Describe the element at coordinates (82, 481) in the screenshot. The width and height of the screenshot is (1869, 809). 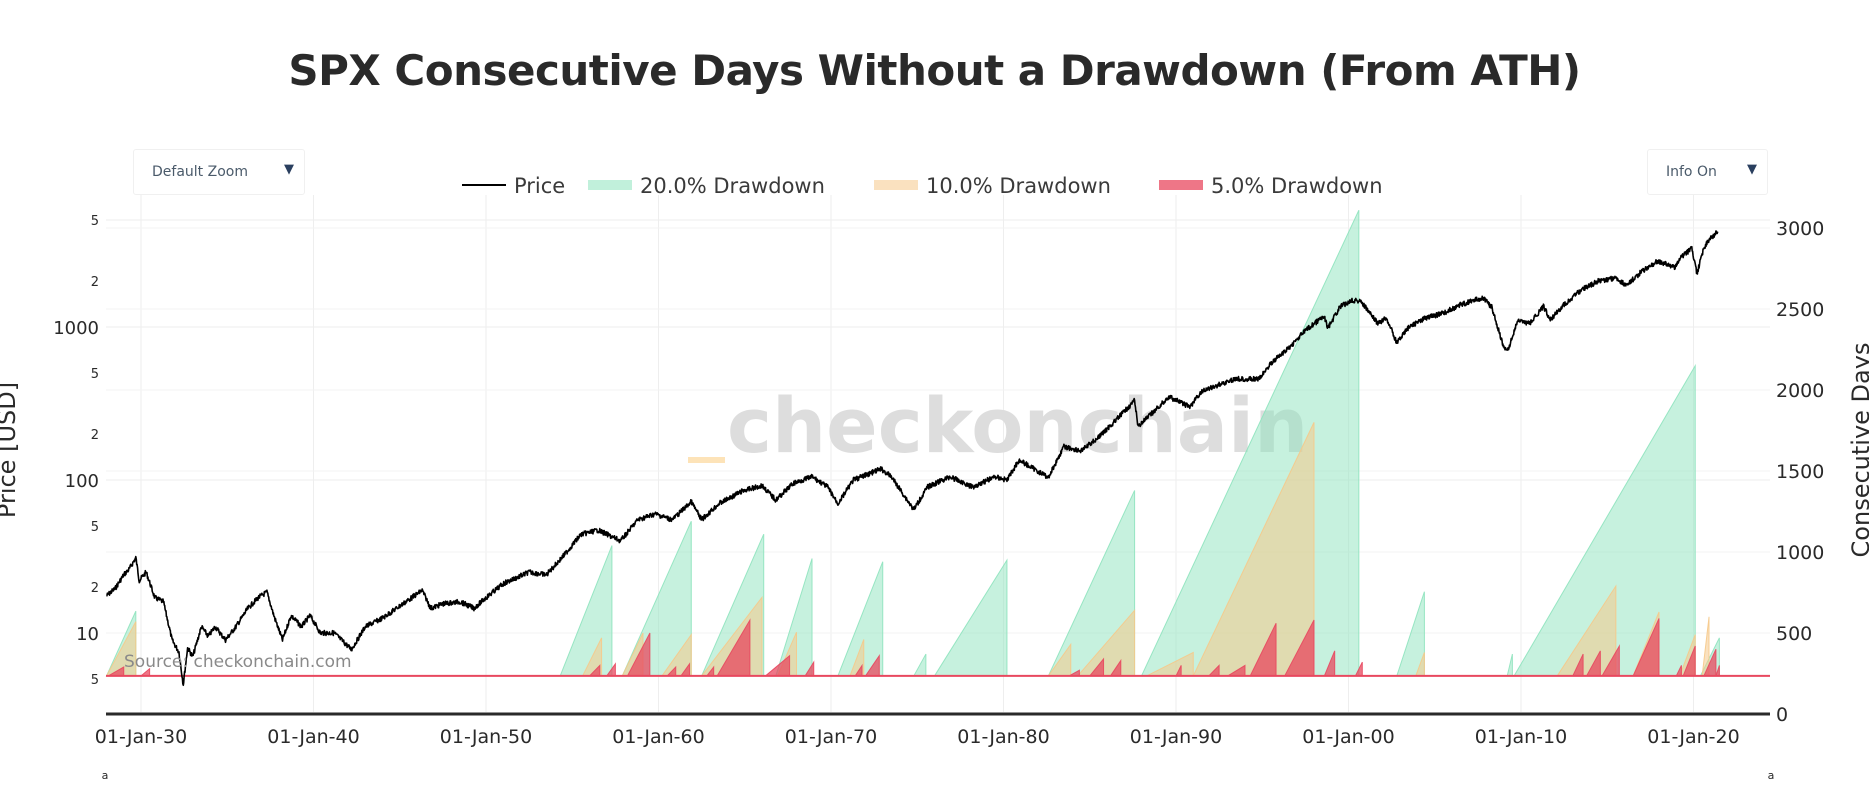
I see `y-tick-label: 100` at that location.